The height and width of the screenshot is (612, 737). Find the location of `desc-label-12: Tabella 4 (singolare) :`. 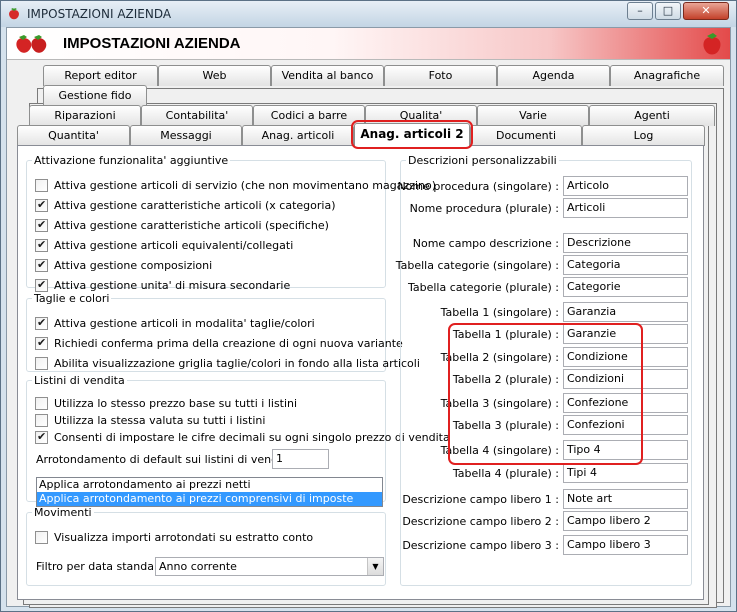

desc-label-12: Tabella 4 (singolare) : is located at coordinates (499, 450).